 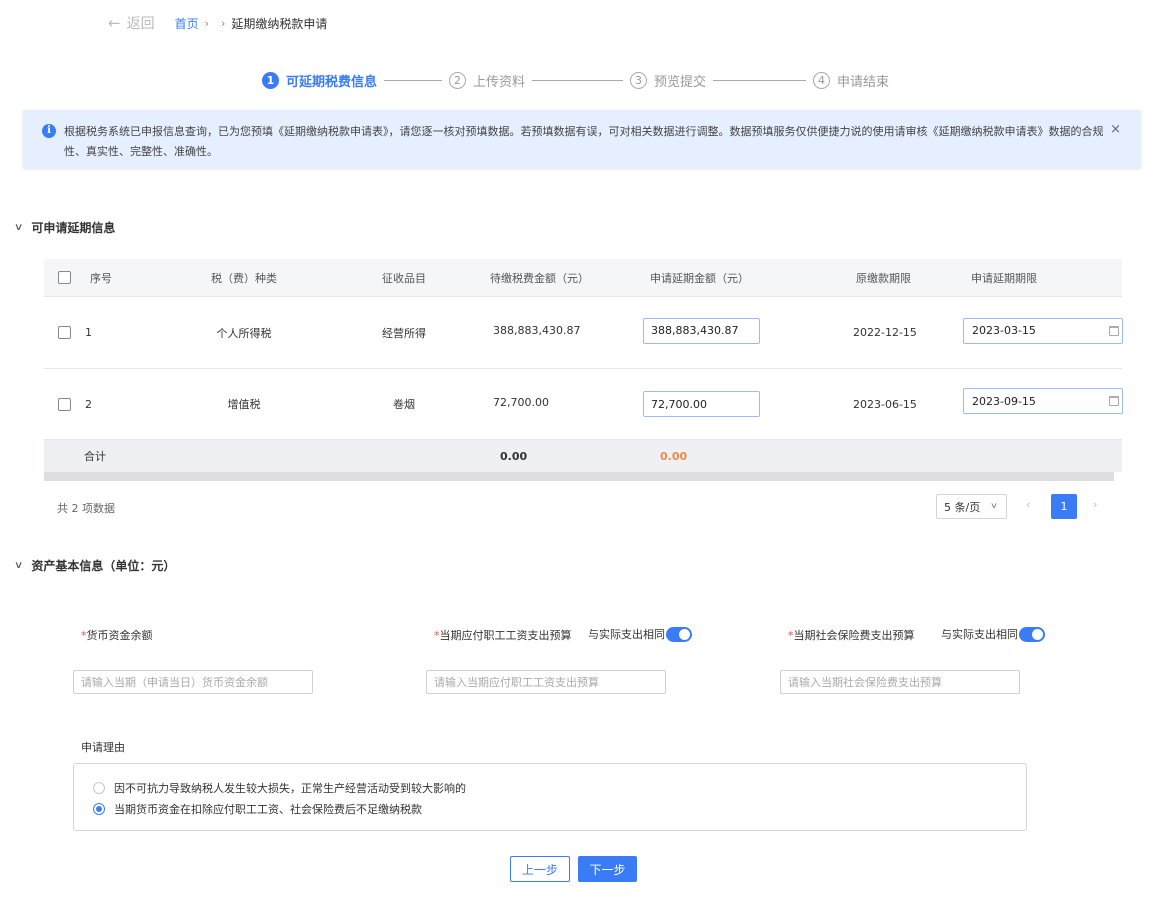 What do you see at coordinates (521, 402) in the screenshot?
I see `row-amount: 72,700.00` at bounding box center [521, 402].